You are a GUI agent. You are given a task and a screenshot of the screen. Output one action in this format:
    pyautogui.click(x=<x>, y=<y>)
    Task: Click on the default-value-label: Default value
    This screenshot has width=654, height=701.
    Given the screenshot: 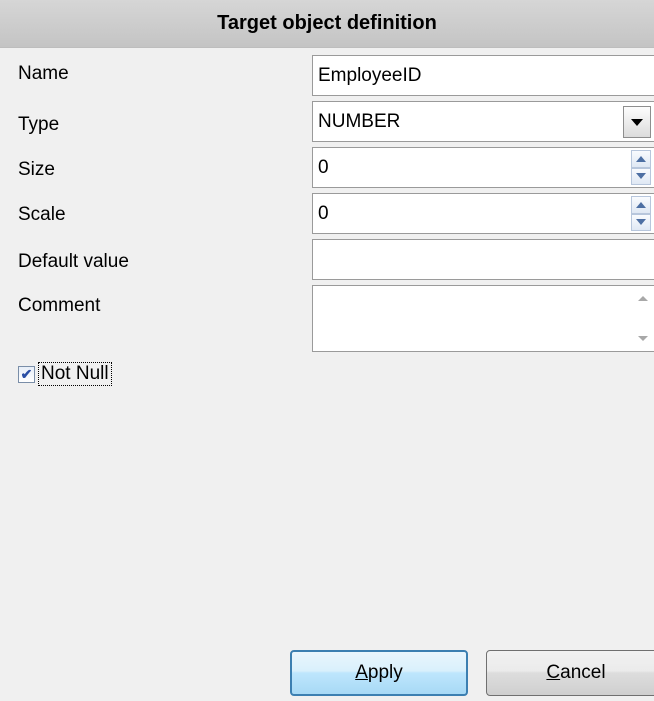 What is the action you would take?
    pyautogui.click(x=73, y=261)
    